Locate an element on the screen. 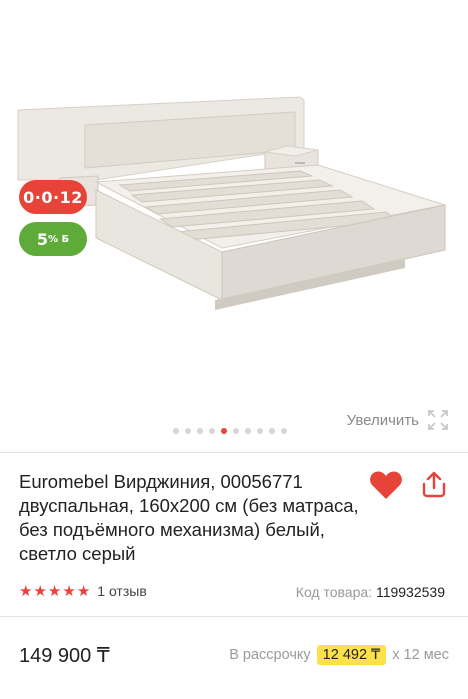 The width and height of the screenshot is (468, 699). installment-label: В рассрочку is located at coordinates (270, 655).